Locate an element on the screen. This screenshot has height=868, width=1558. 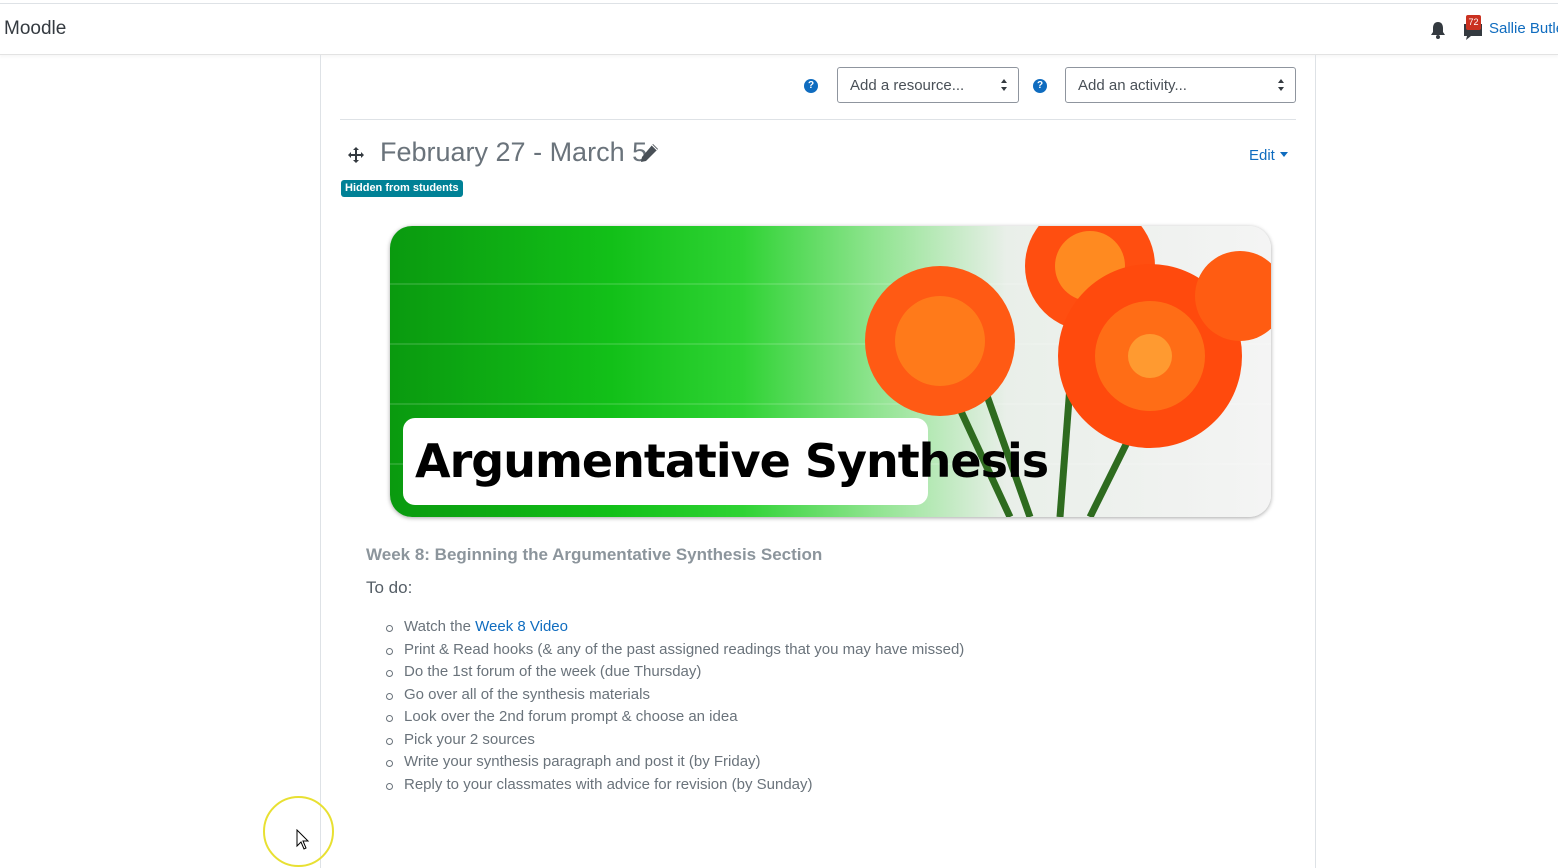
content-right-border is located at coordinates (1315, 461).